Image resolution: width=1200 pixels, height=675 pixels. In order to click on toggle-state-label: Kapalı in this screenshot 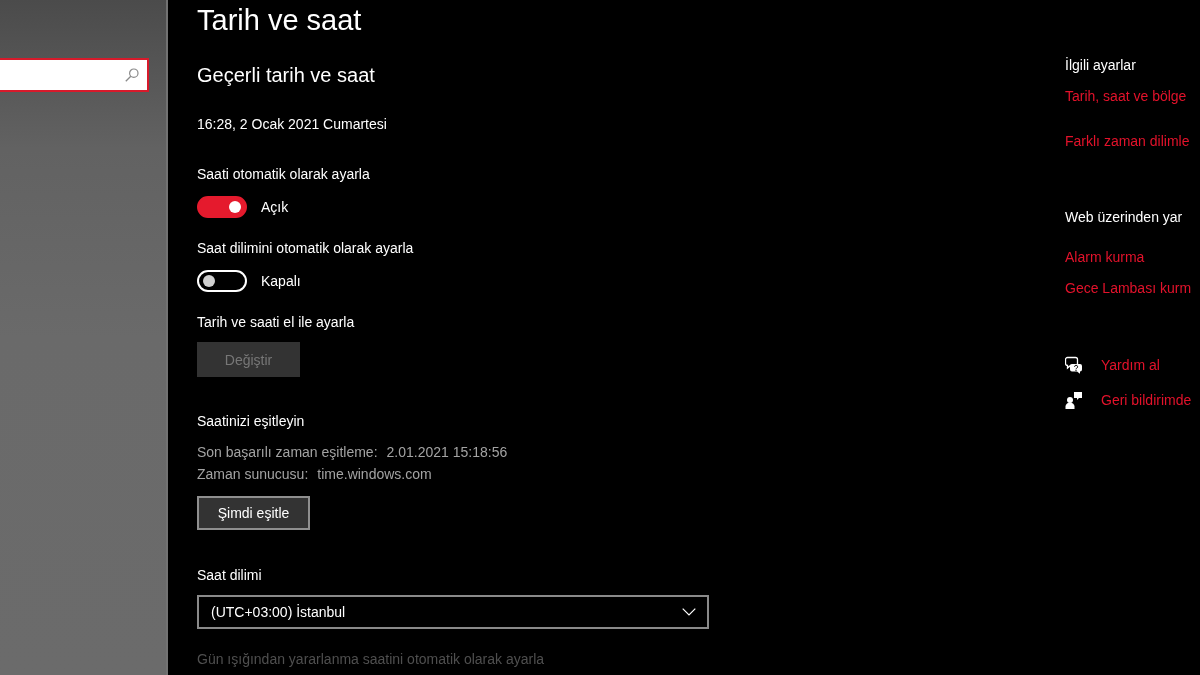, I will do `click(281, 281)`.